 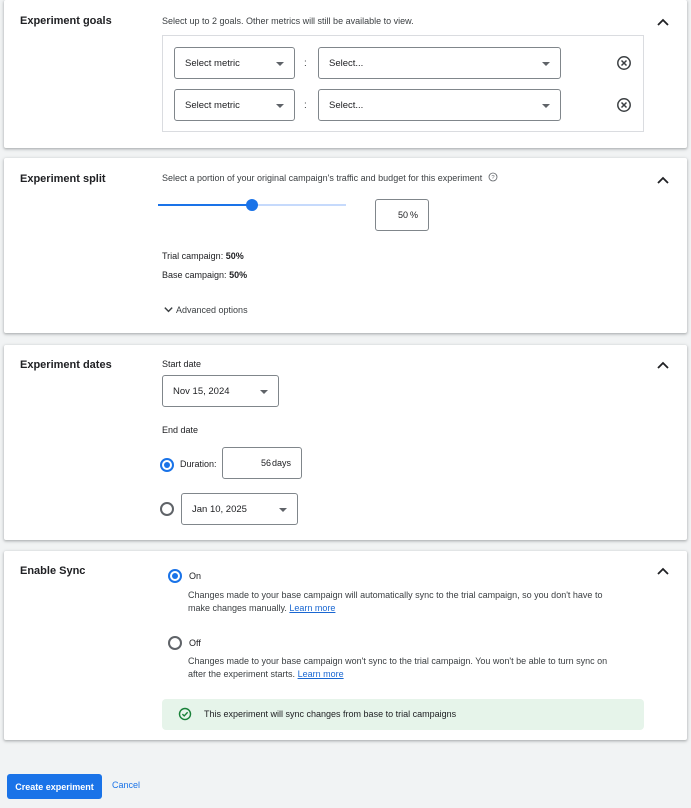 What do you see at coordinates (175, 576) in the screenshot?
I see `sync-on-radio` at bounding box center [175, 576].